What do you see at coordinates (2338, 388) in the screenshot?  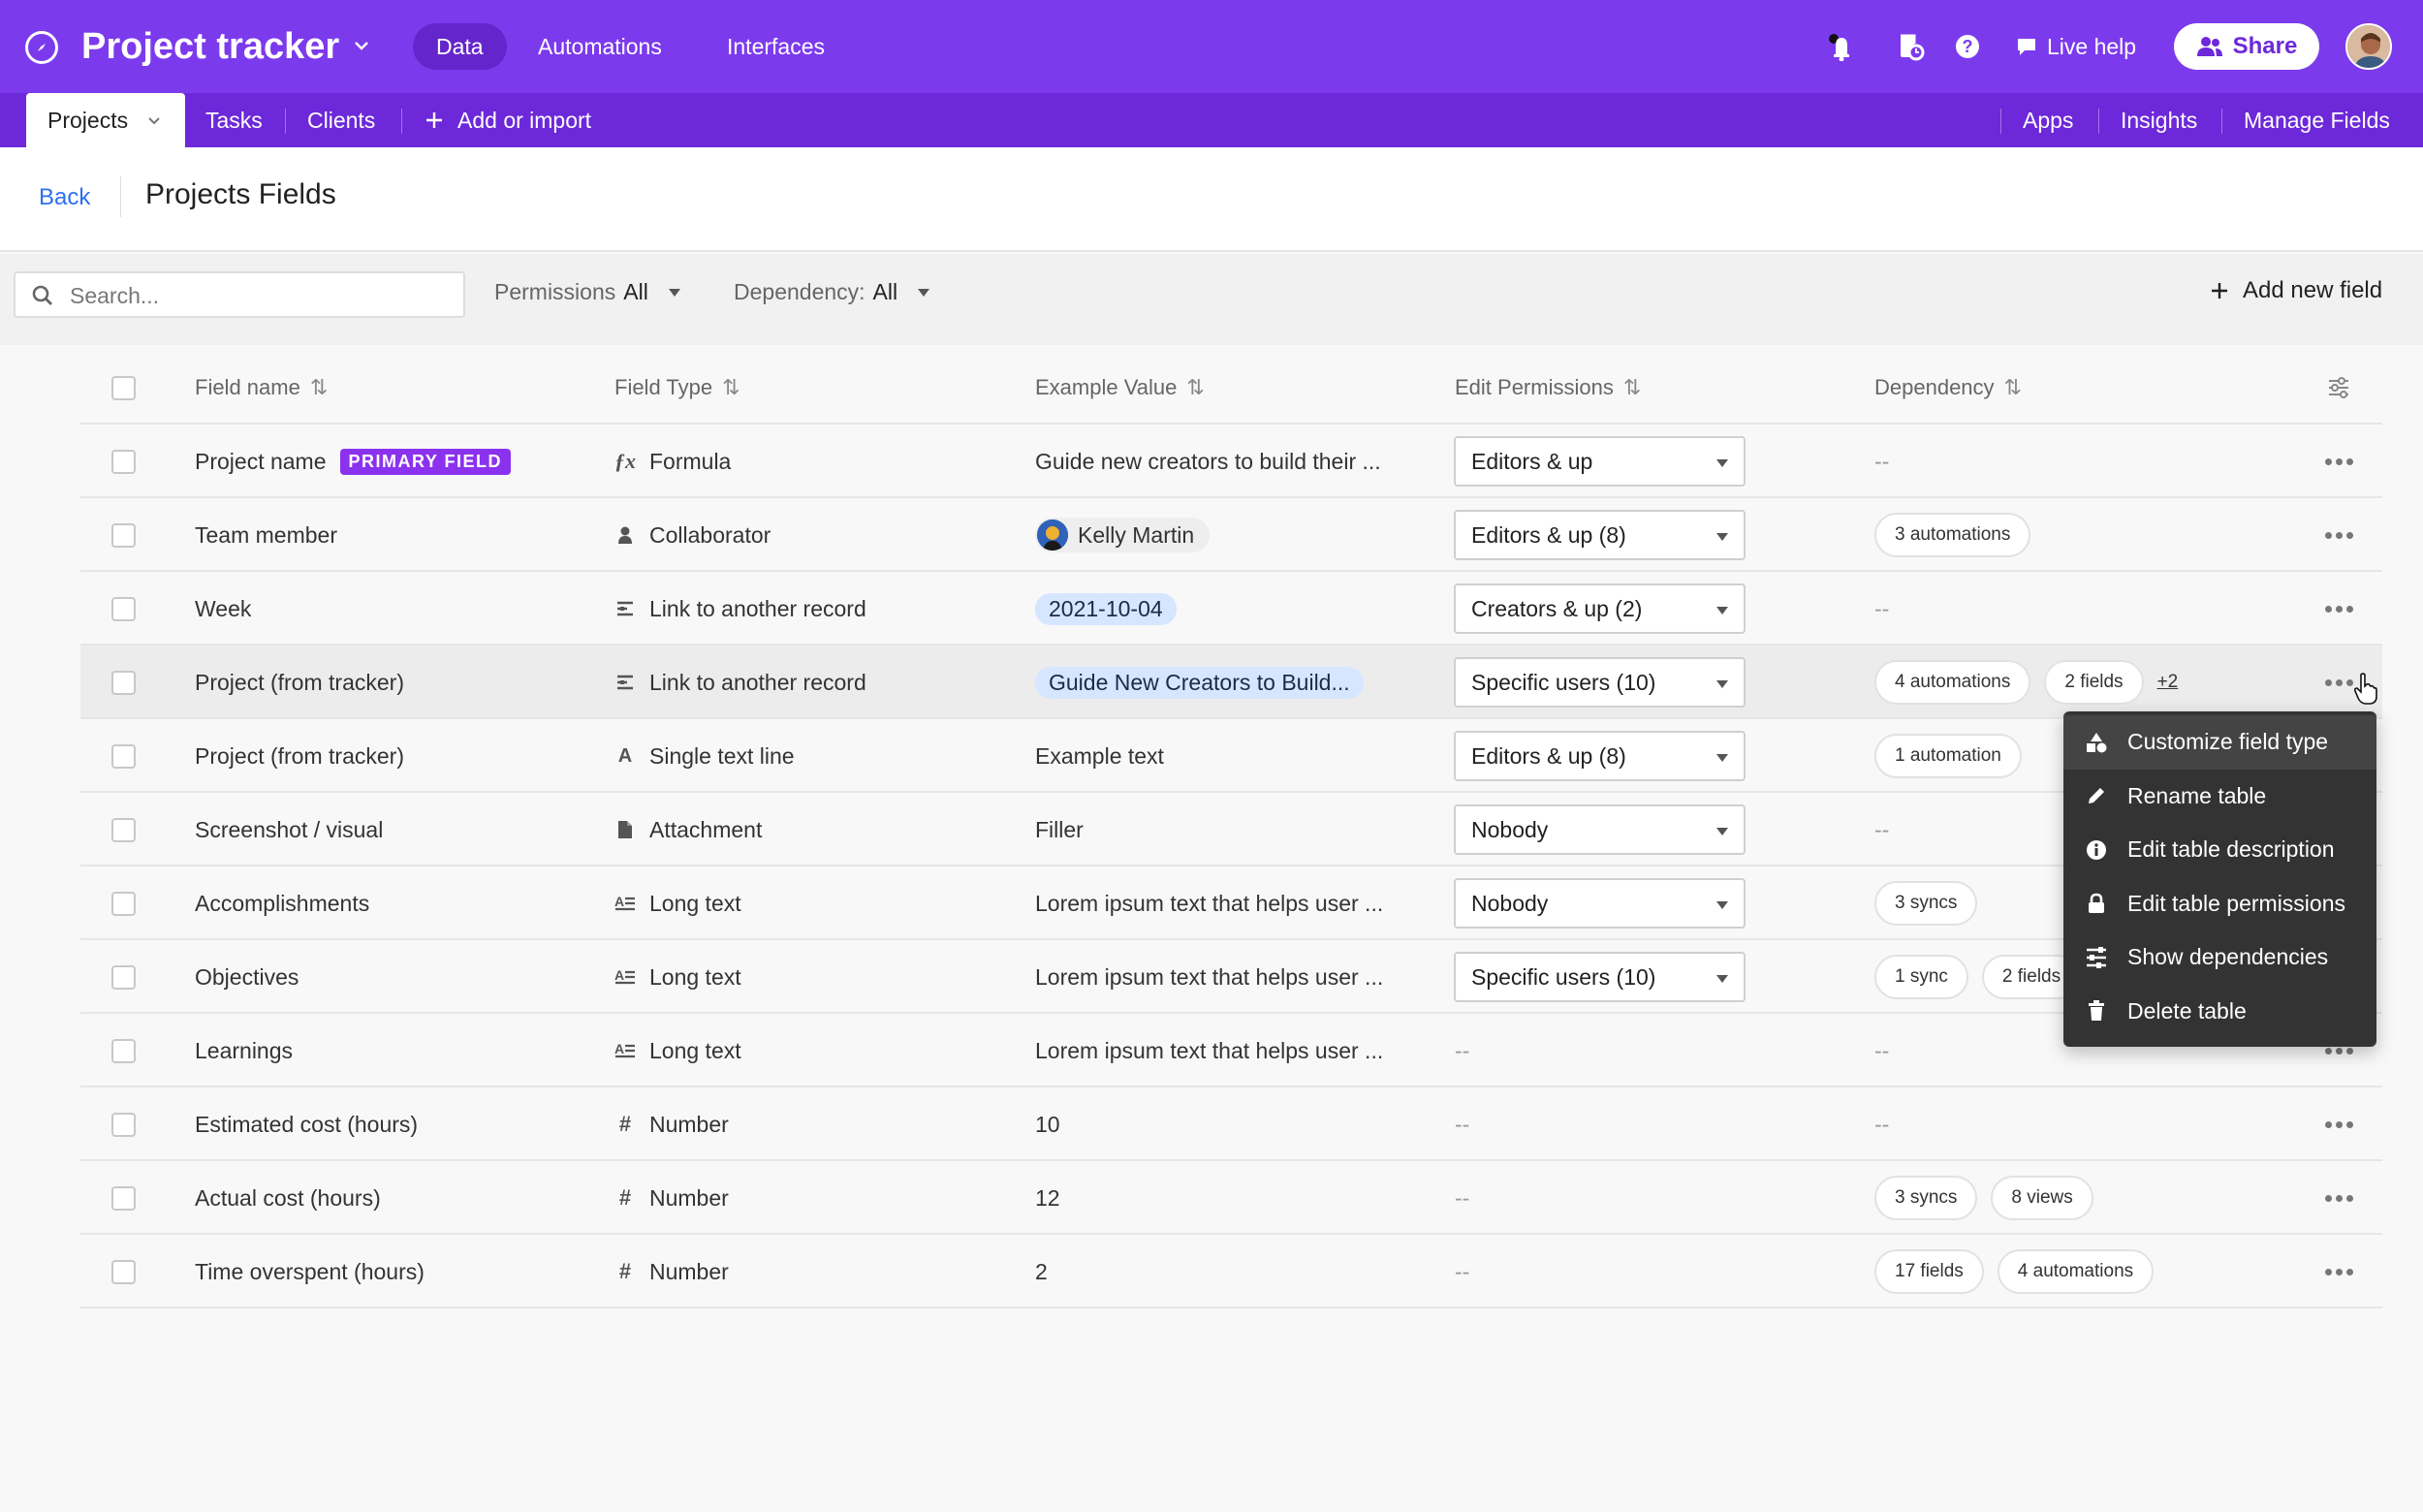 I see `column-settings-icon` at bounding box center [2338, 388].